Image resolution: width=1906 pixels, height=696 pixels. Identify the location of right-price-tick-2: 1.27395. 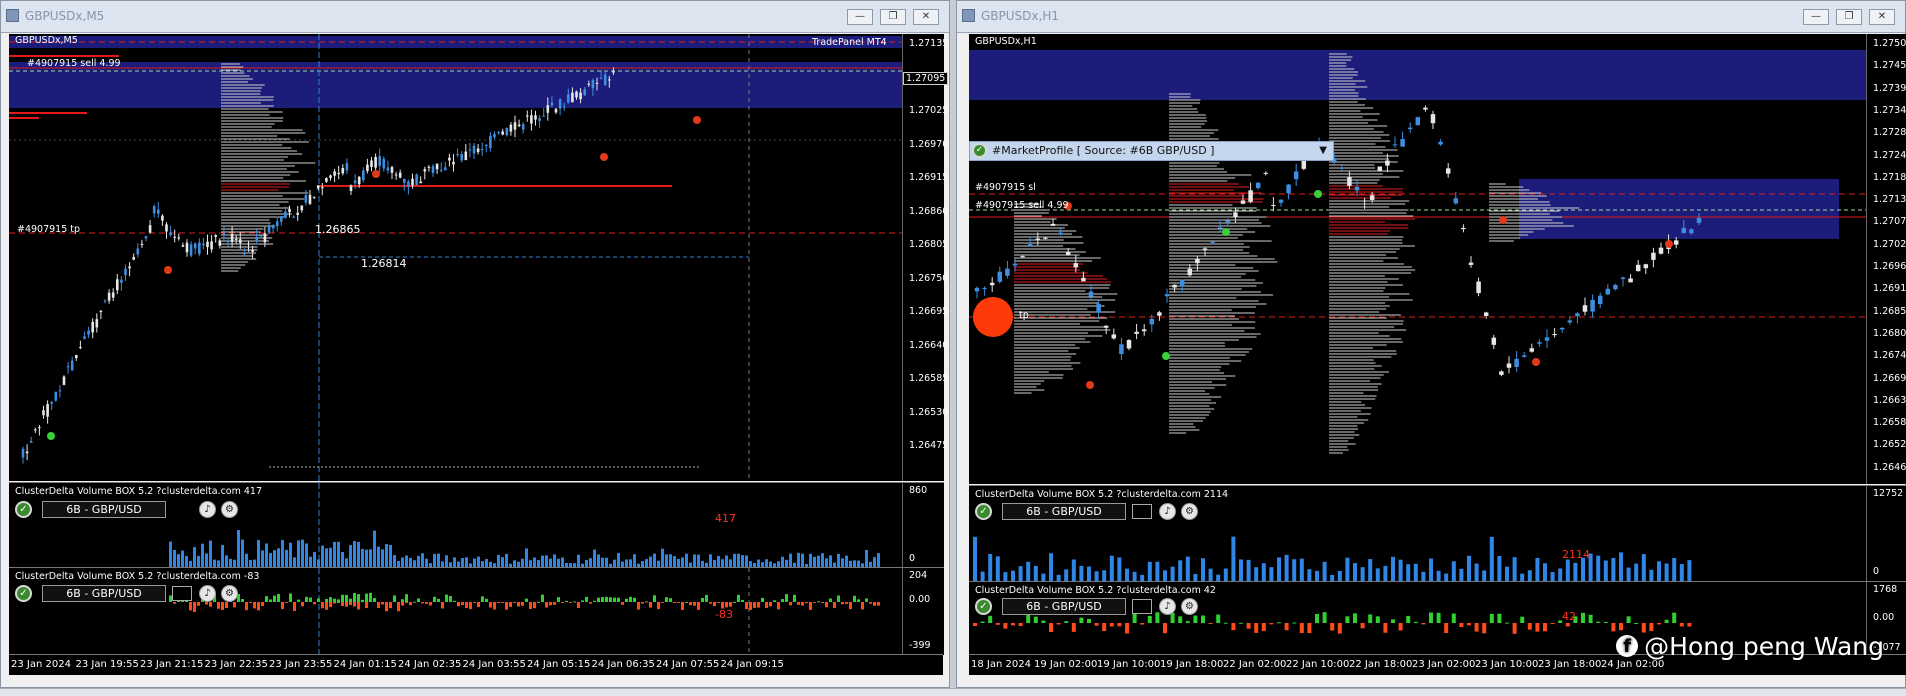
(1889, 88).